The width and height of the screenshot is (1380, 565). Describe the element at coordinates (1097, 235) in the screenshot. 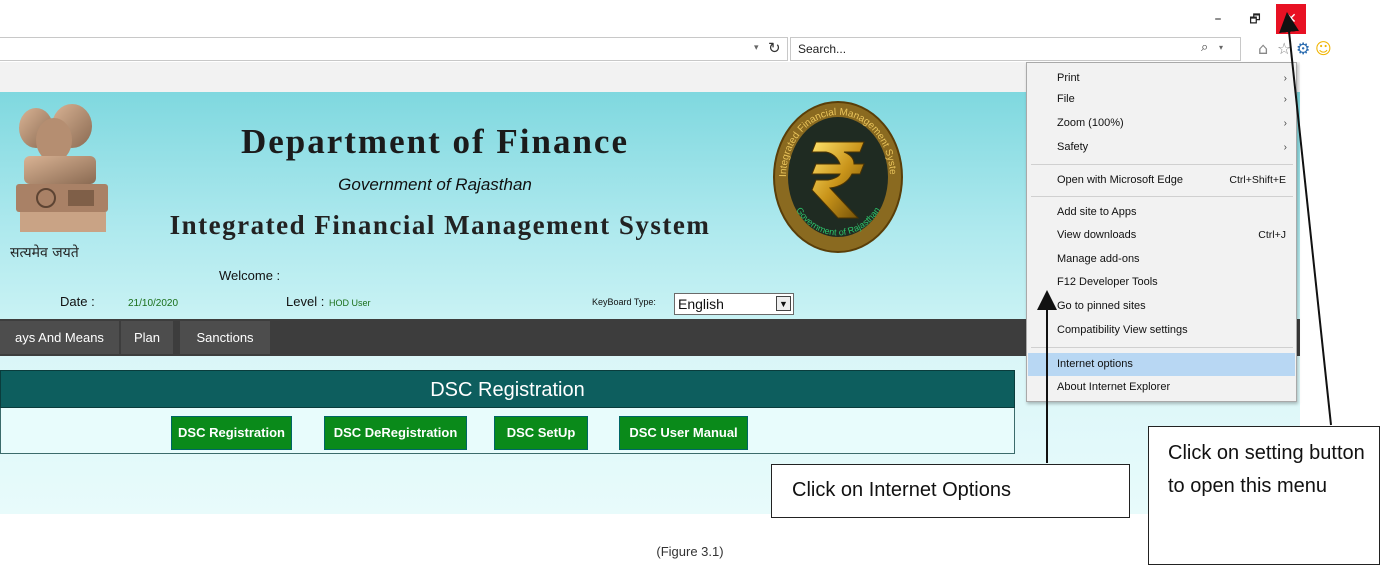

I see `menu-item-label: View downloads` at that location.